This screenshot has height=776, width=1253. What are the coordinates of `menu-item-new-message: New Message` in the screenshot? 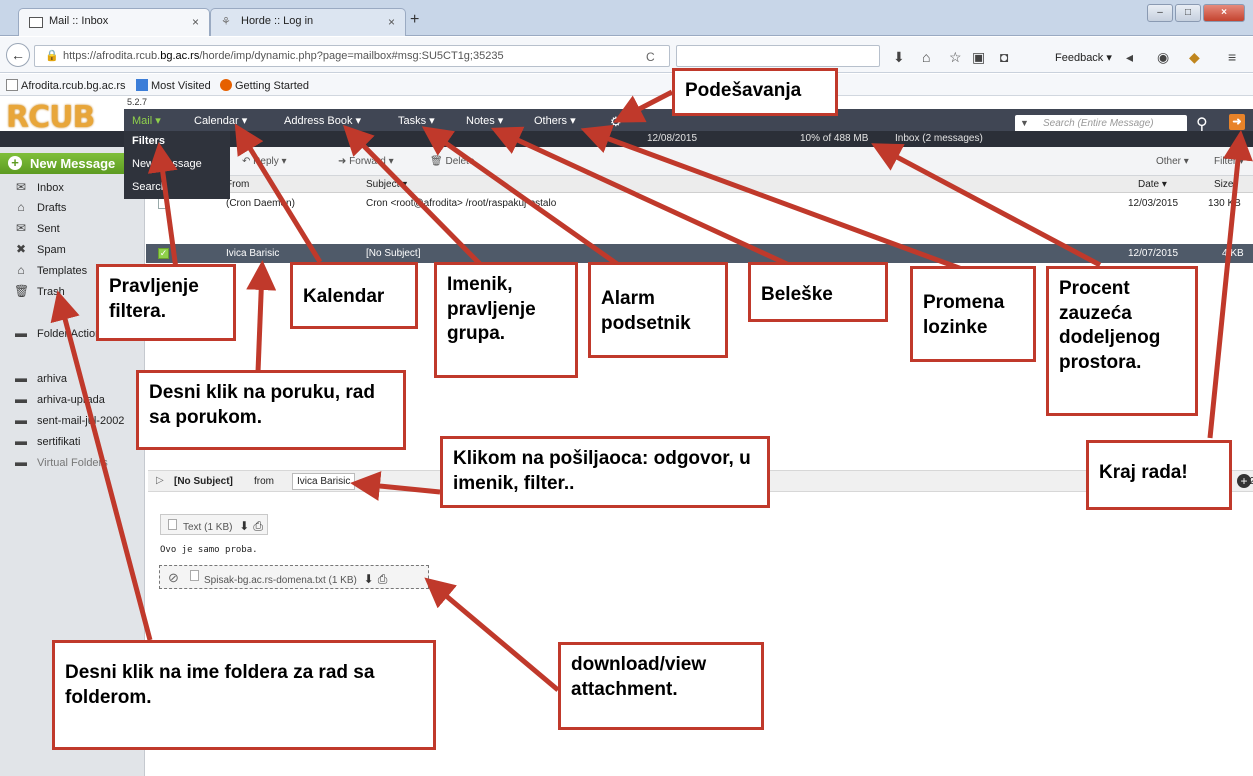 It's located at (167, 164).